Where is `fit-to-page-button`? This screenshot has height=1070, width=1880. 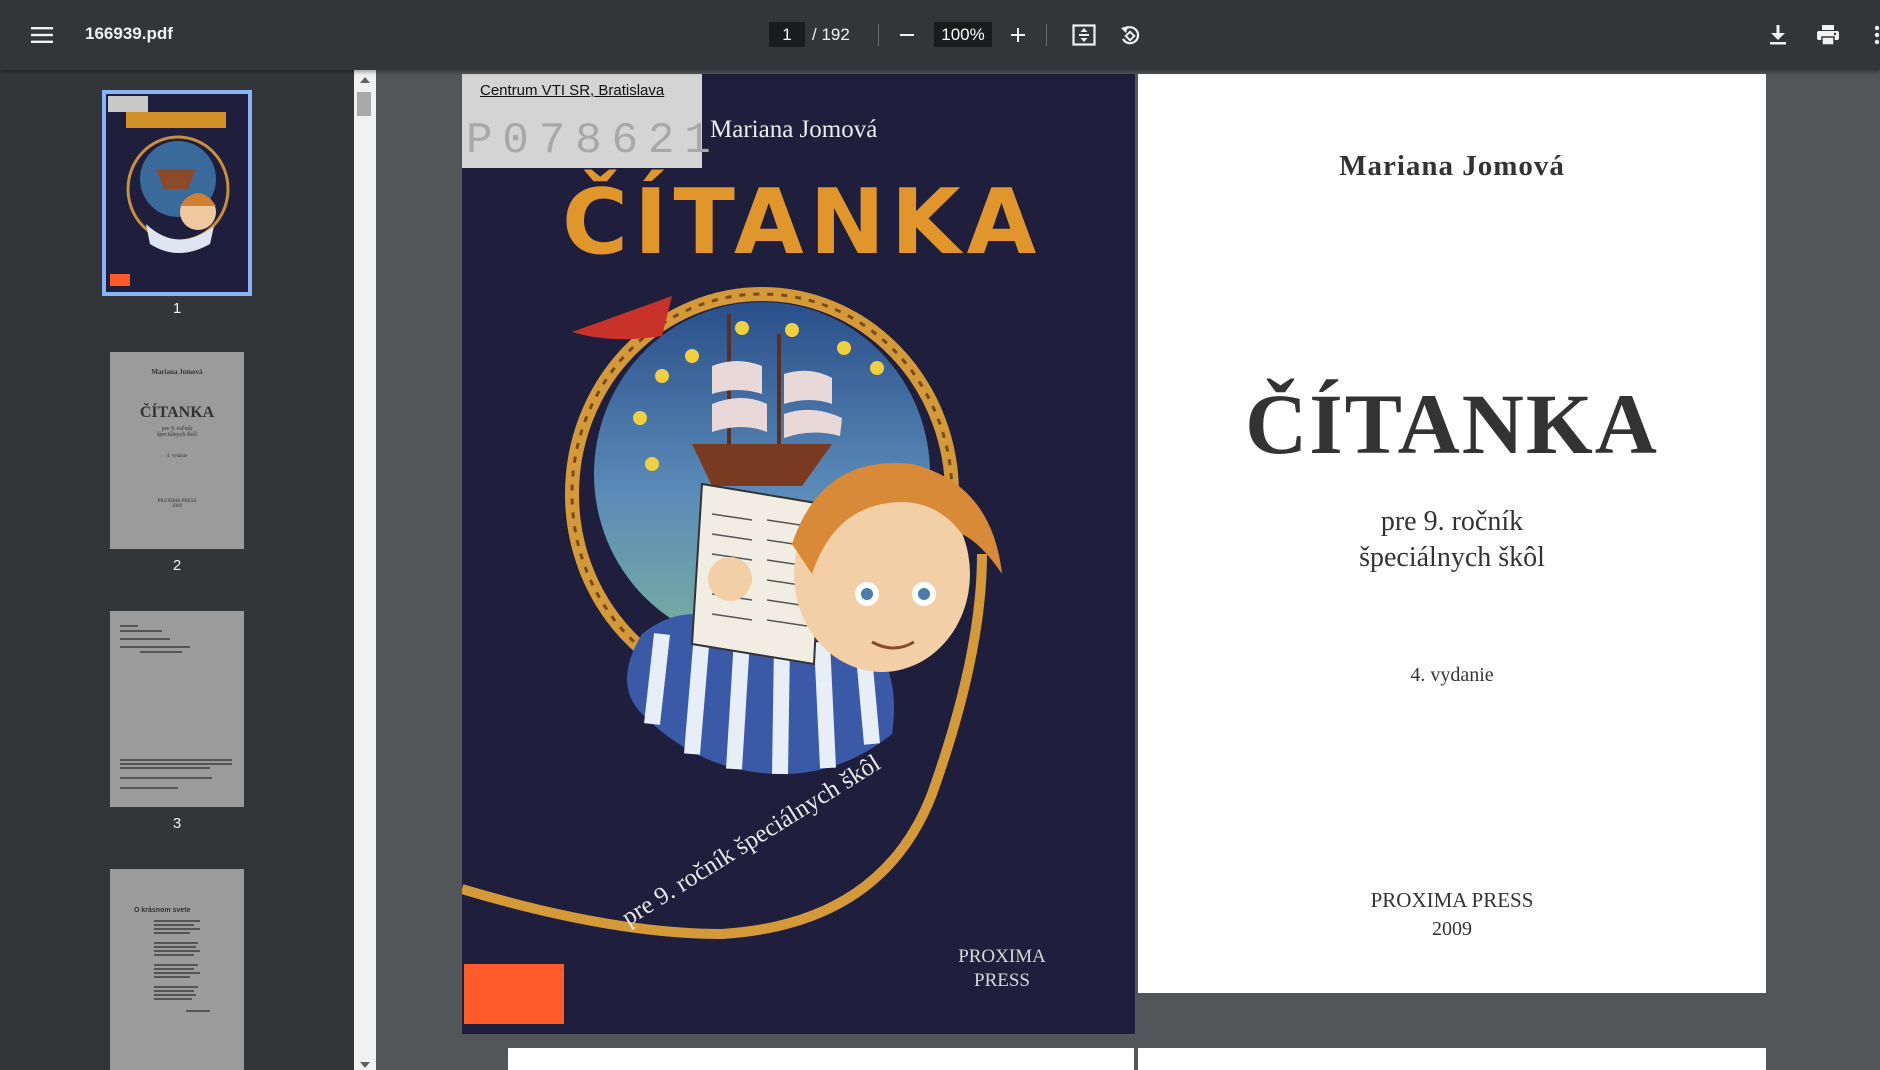
fit-to-page-button is located at coordinates (1084, 35).